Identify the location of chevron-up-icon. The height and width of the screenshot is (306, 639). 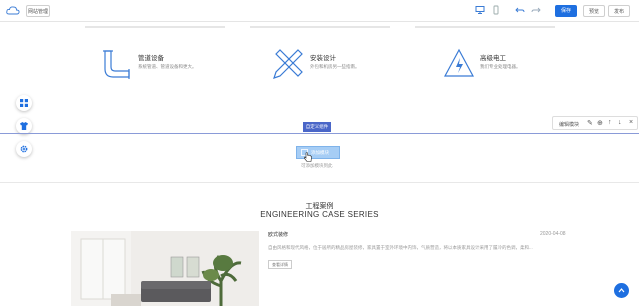
(621, 290).